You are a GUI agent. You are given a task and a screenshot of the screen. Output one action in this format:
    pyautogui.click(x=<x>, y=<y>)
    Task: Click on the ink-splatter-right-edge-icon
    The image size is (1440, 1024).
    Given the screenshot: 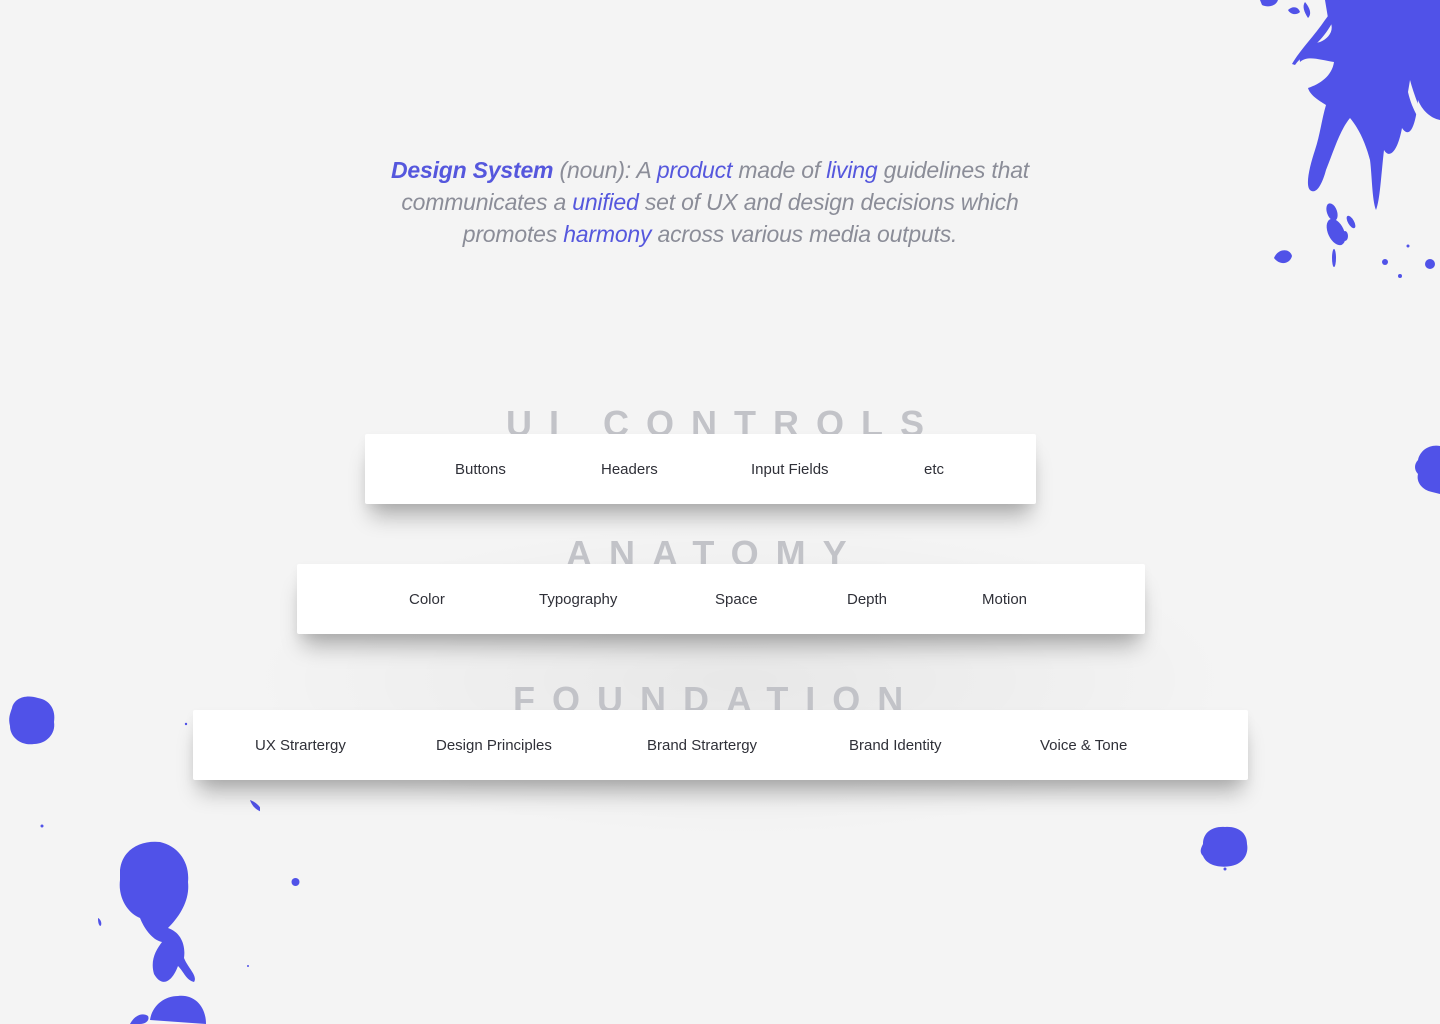 What is the action you would take?
    pyautogui.click(x=1427, y=469)
    